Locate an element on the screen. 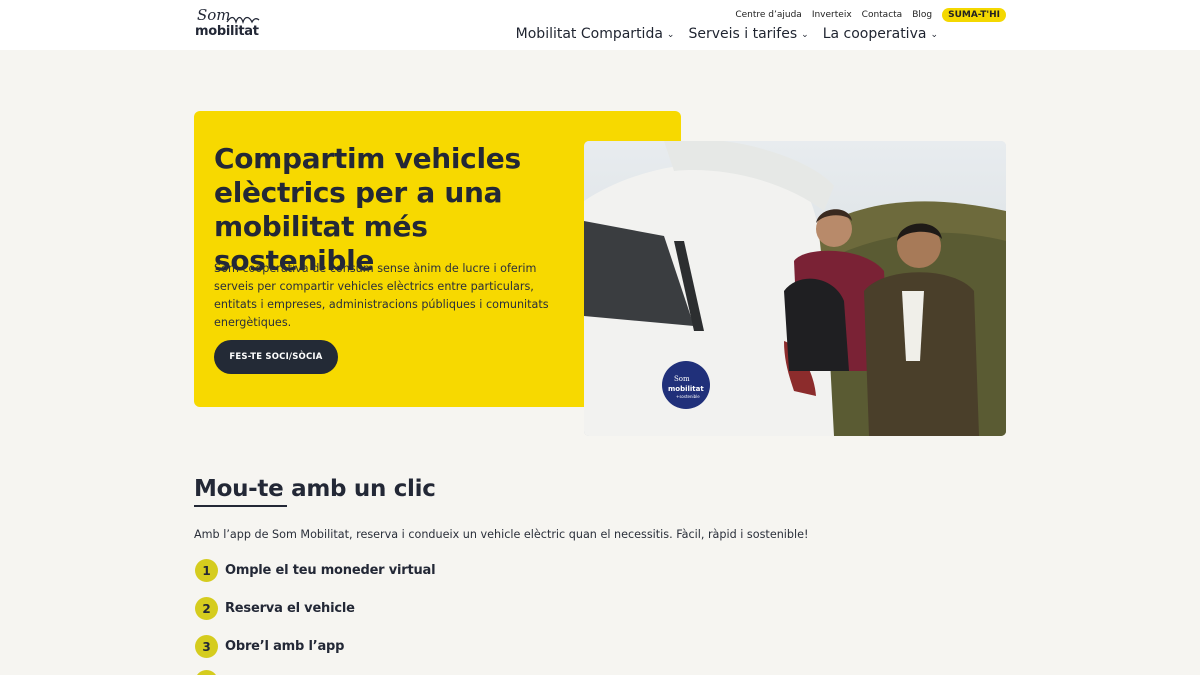 This screenshot has height=675, width=1200. section-title-underline is located at coordinates (240, 506).